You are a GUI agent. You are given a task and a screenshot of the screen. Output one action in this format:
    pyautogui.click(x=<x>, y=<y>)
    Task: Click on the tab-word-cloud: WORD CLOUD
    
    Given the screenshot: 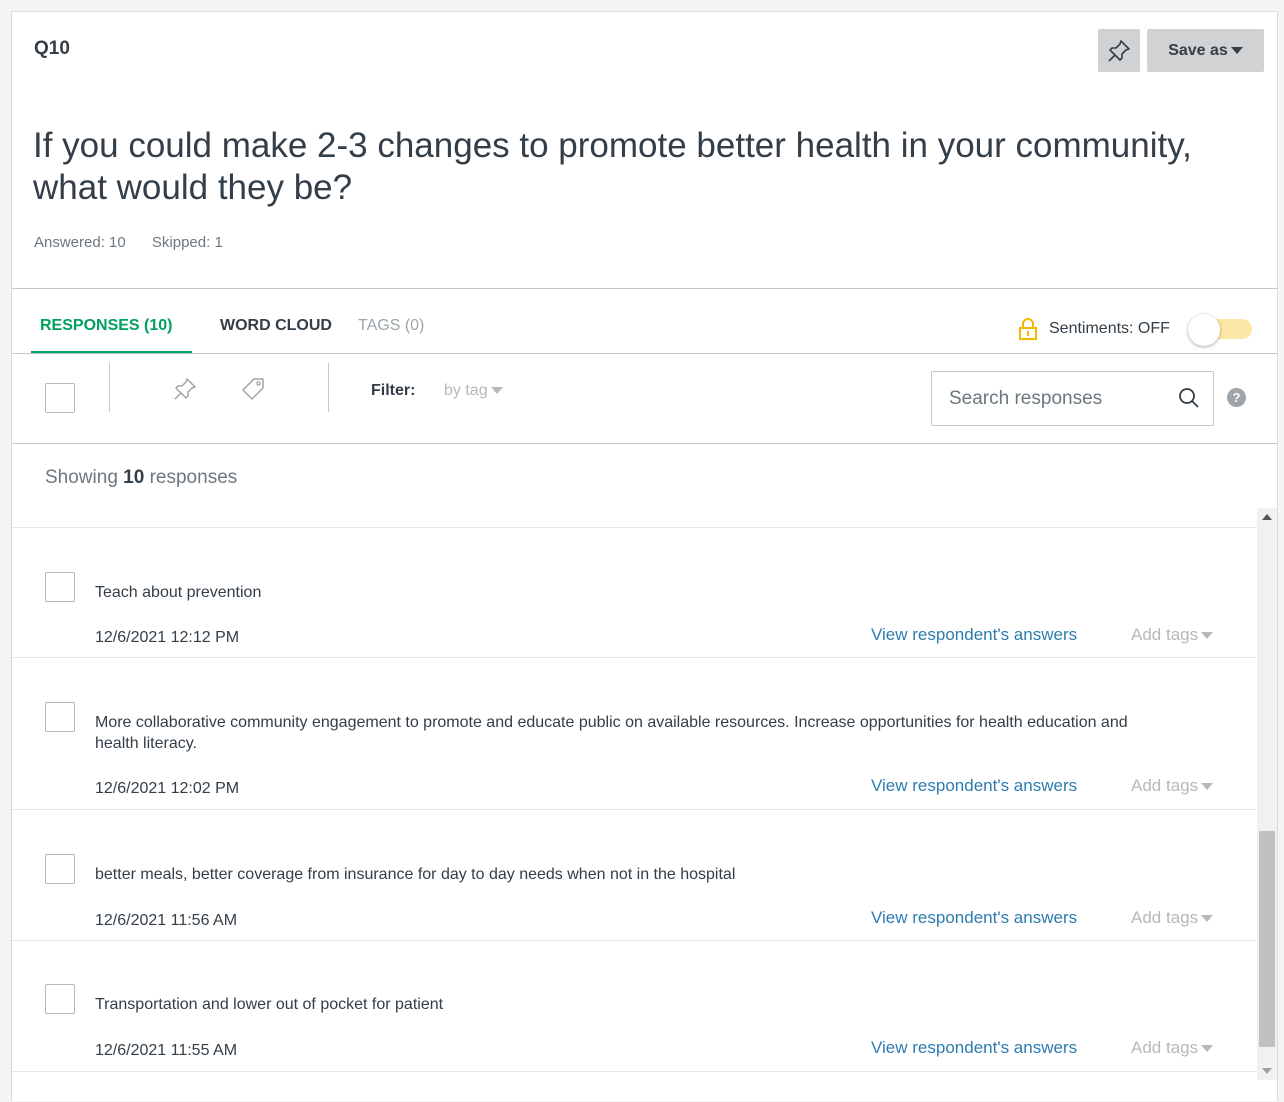 What is the action you would take?
    pyautogui.click(x=276, y=326)
    